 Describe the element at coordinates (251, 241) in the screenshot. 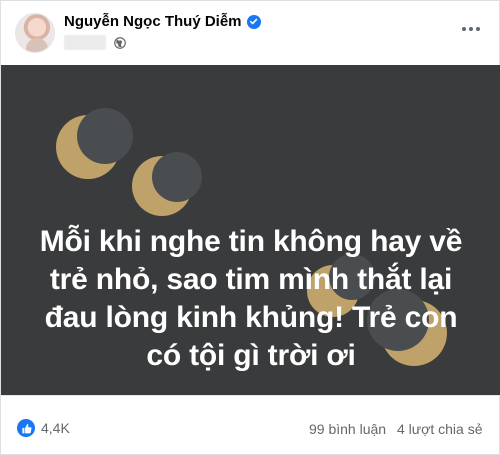

I see `post-text-line: Mỗi khi nghe tin không hay về` at that location.